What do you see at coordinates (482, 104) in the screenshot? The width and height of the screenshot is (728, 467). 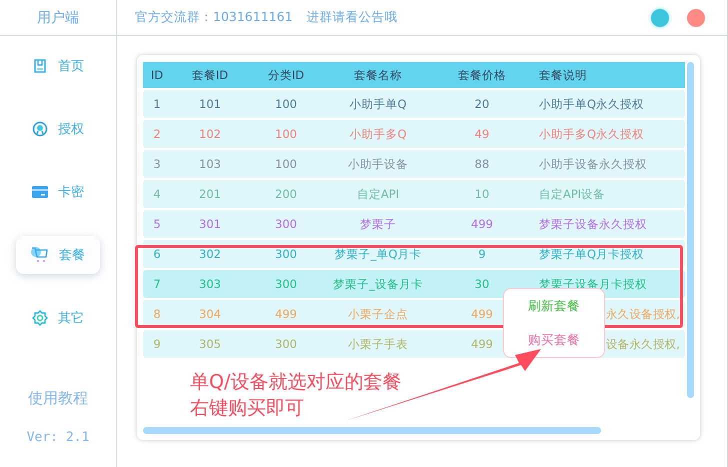 I see `table-cell-text: 20` at bounding box center [482, 104].